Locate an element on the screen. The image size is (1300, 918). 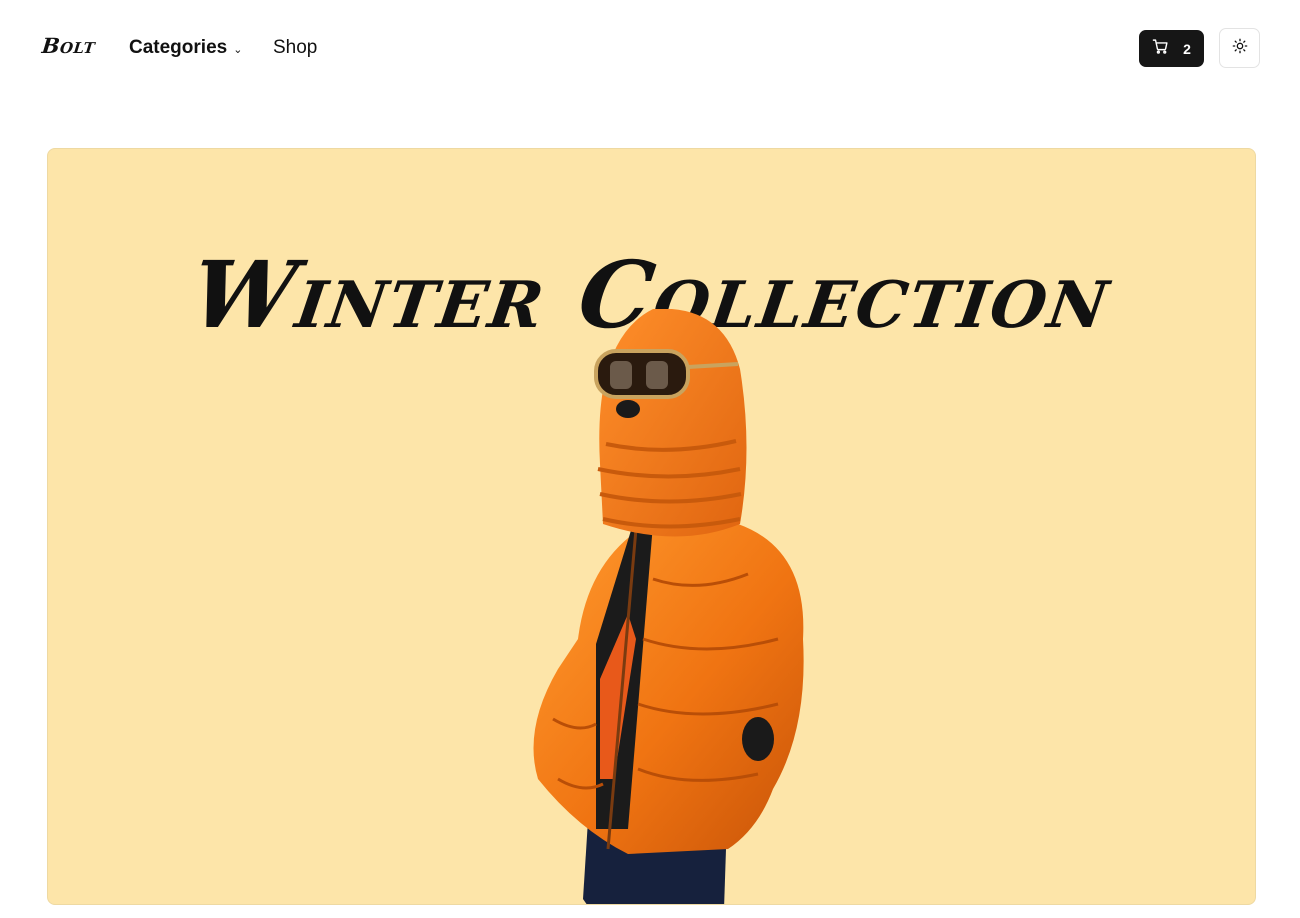
theme-toggle-button is located at coordinates (1239, 48).